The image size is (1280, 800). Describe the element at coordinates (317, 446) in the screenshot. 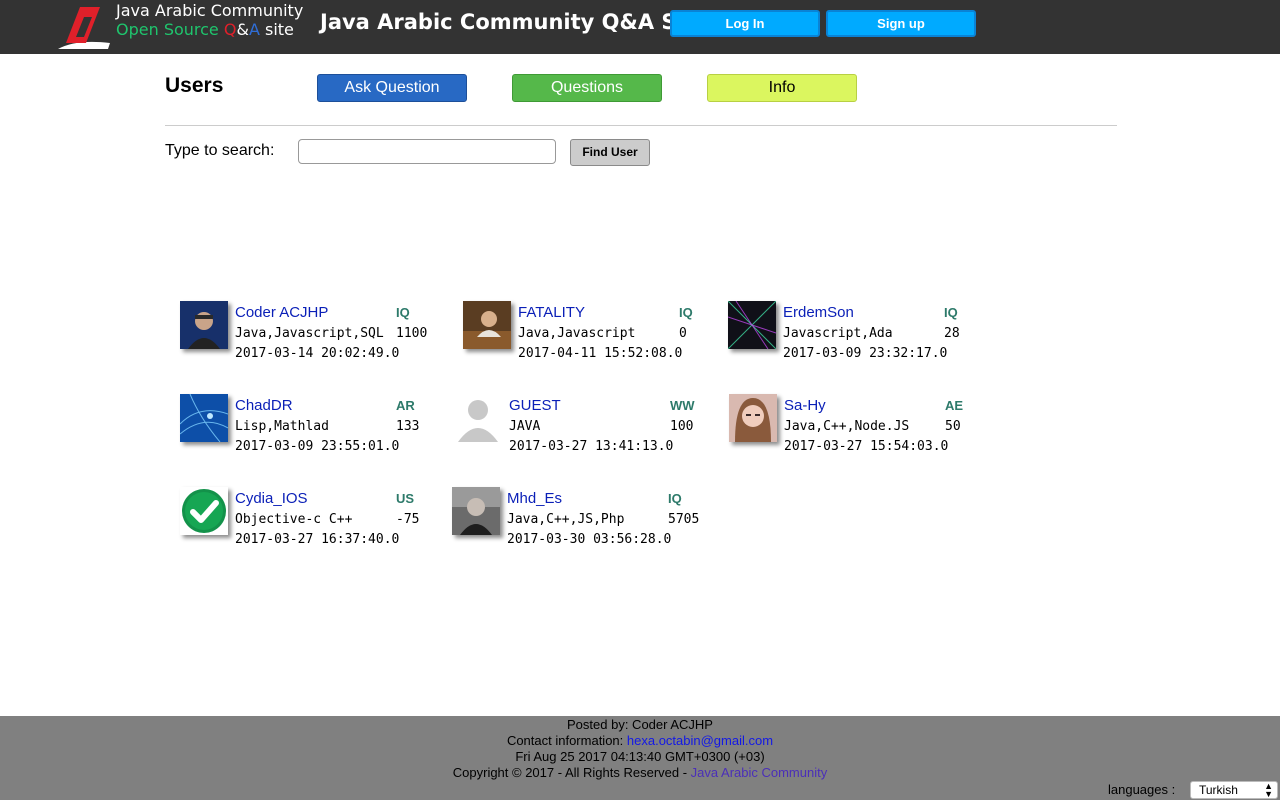

I see `user-join-date: 2017-03-09 23:55:01.0` at that location.